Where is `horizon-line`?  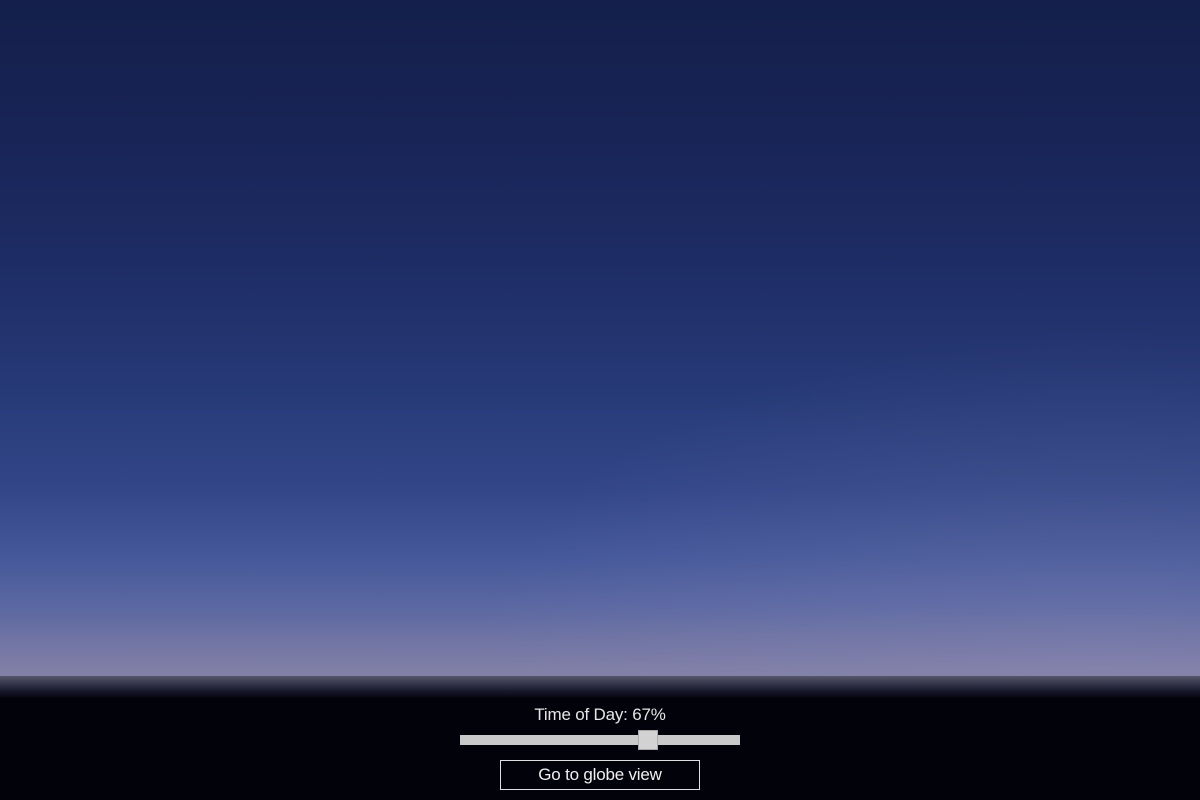 horizon-line is located at coordinates (600, 687).